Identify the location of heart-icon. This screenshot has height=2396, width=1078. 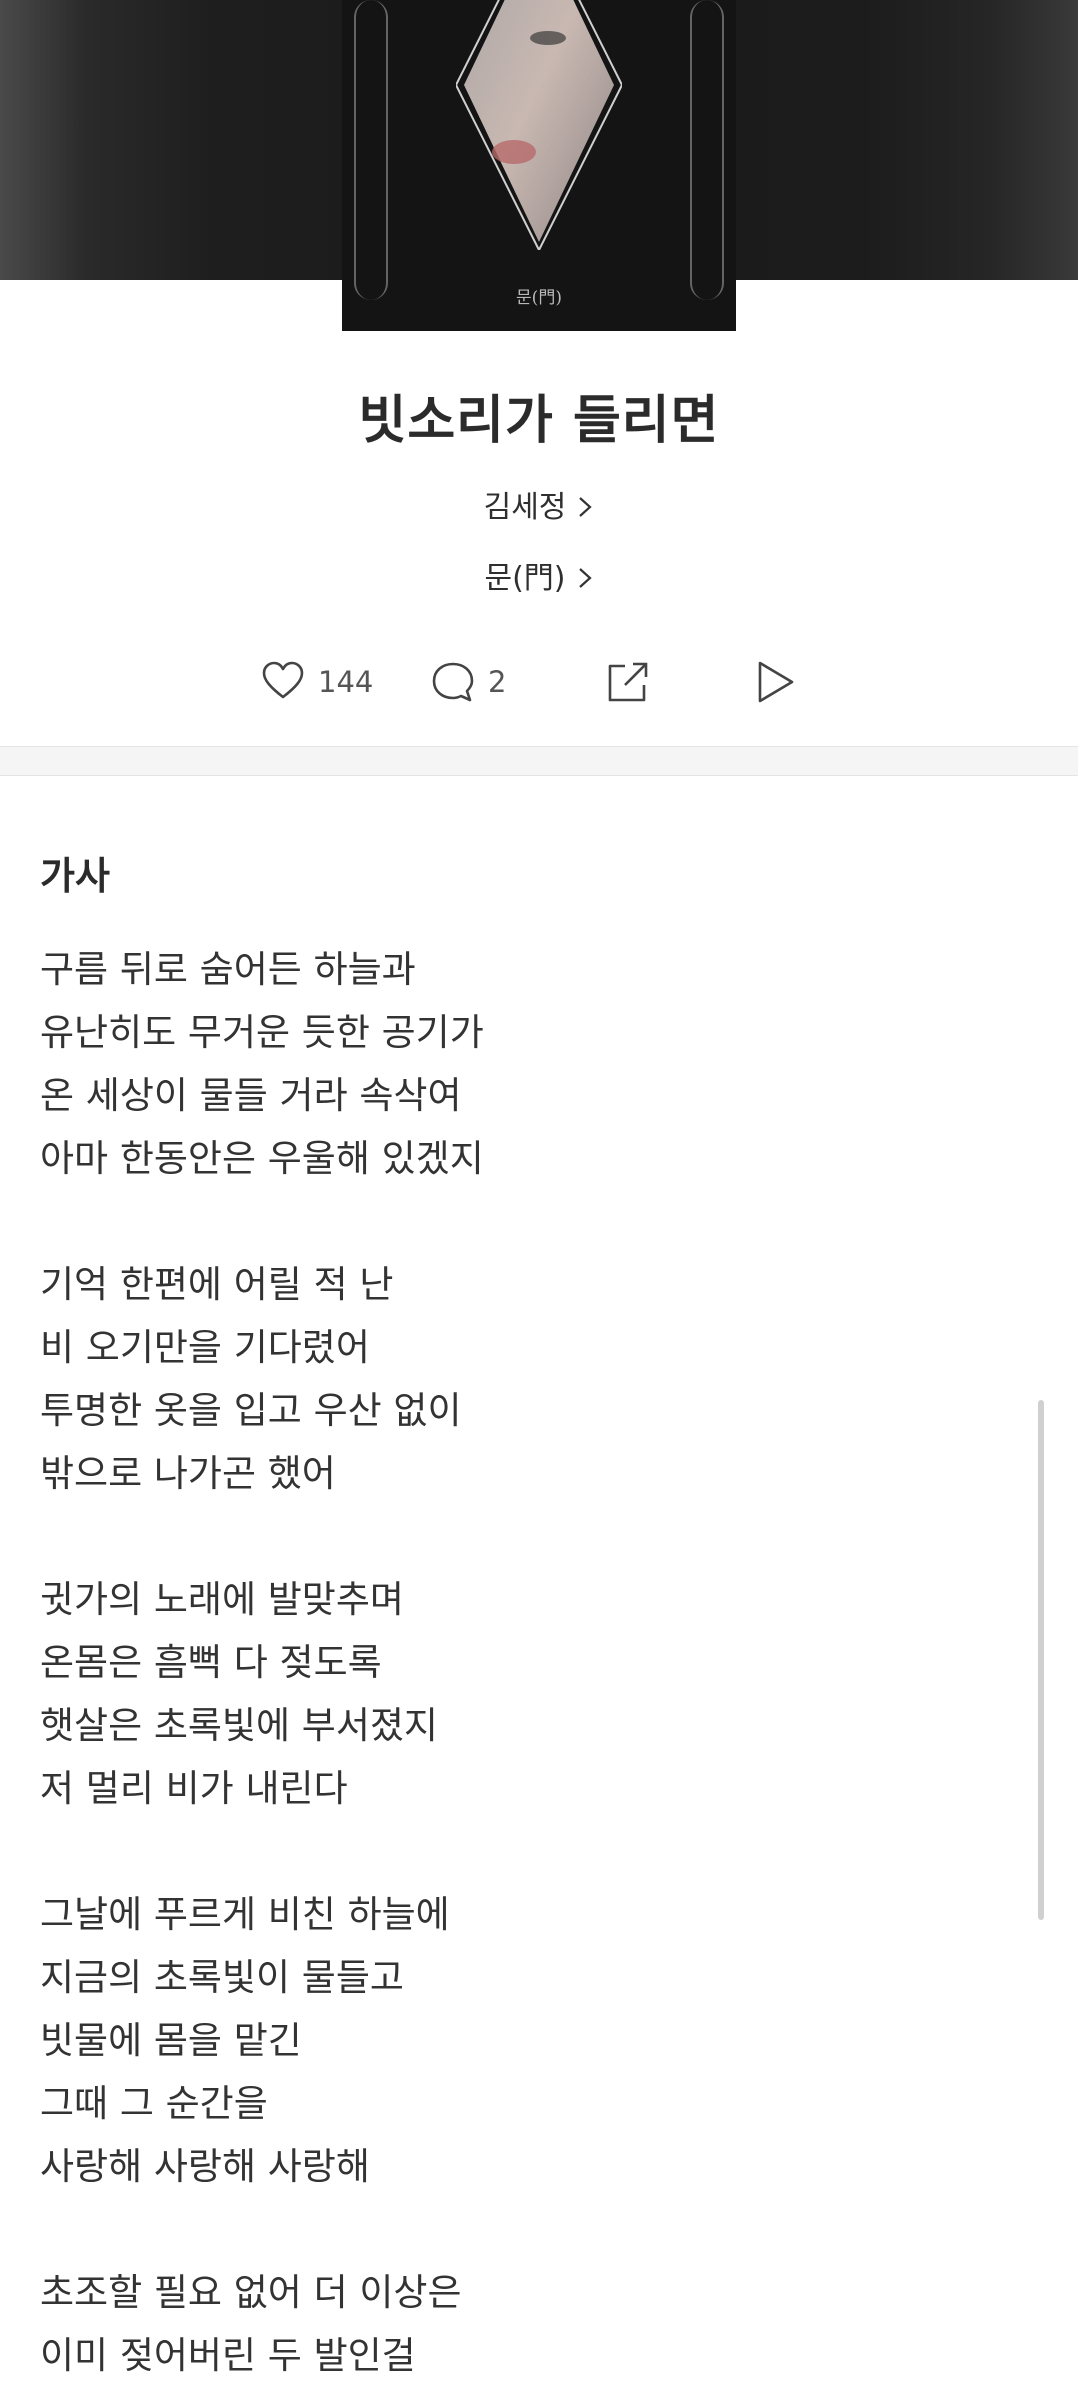
(283, 680).